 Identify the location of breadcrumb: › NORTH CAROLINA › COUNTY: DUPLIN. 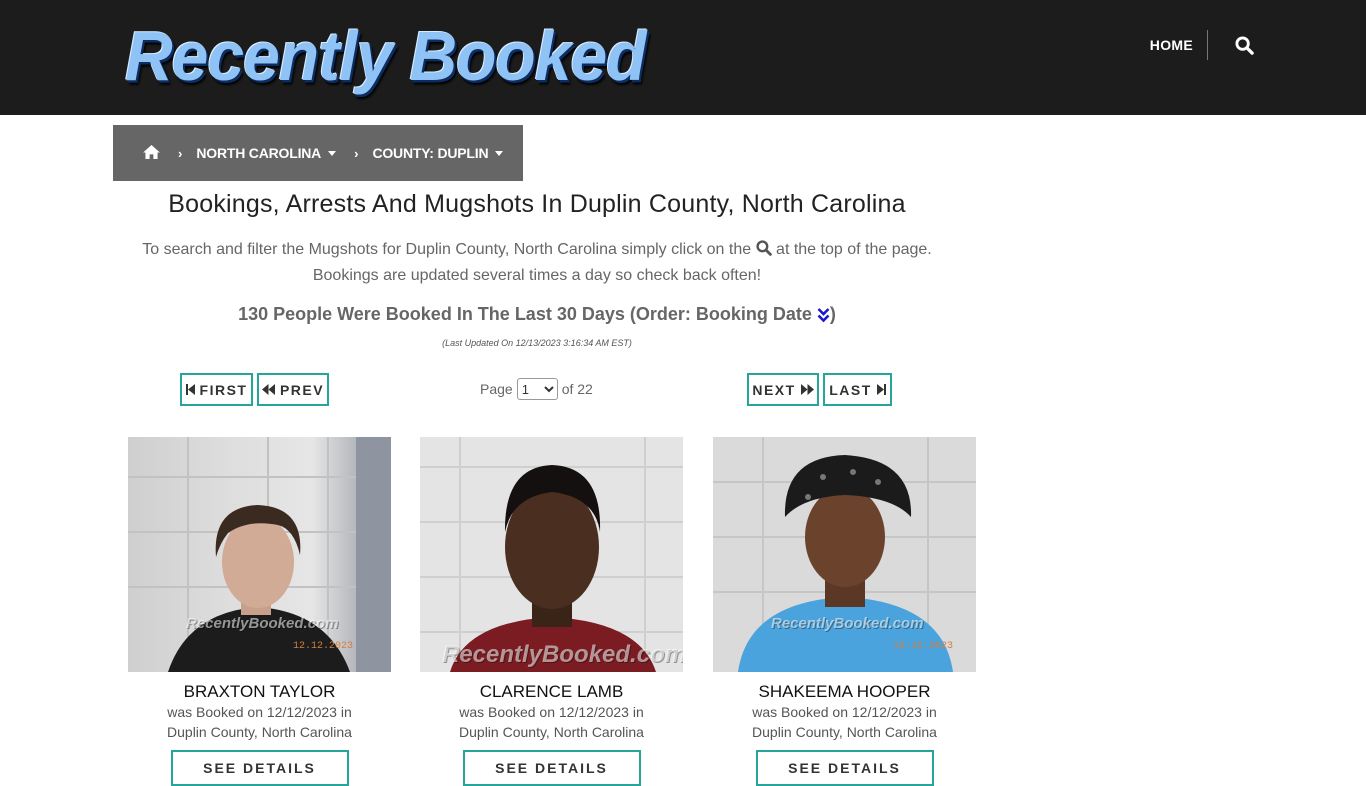
(318, 153).